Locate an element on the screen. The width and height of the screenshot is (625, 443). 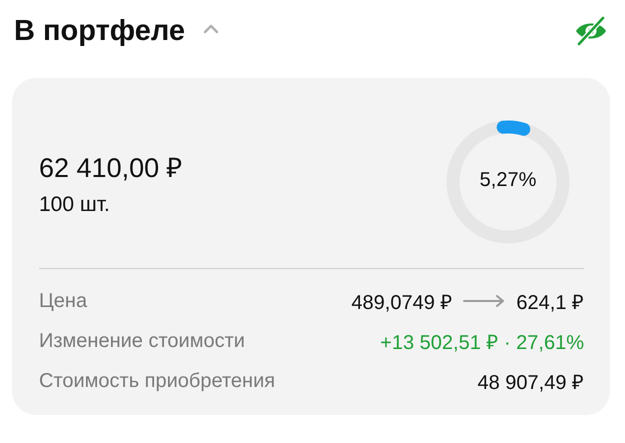
row-value: 48 907,49 ₽ is located at coordinates (530, 382).